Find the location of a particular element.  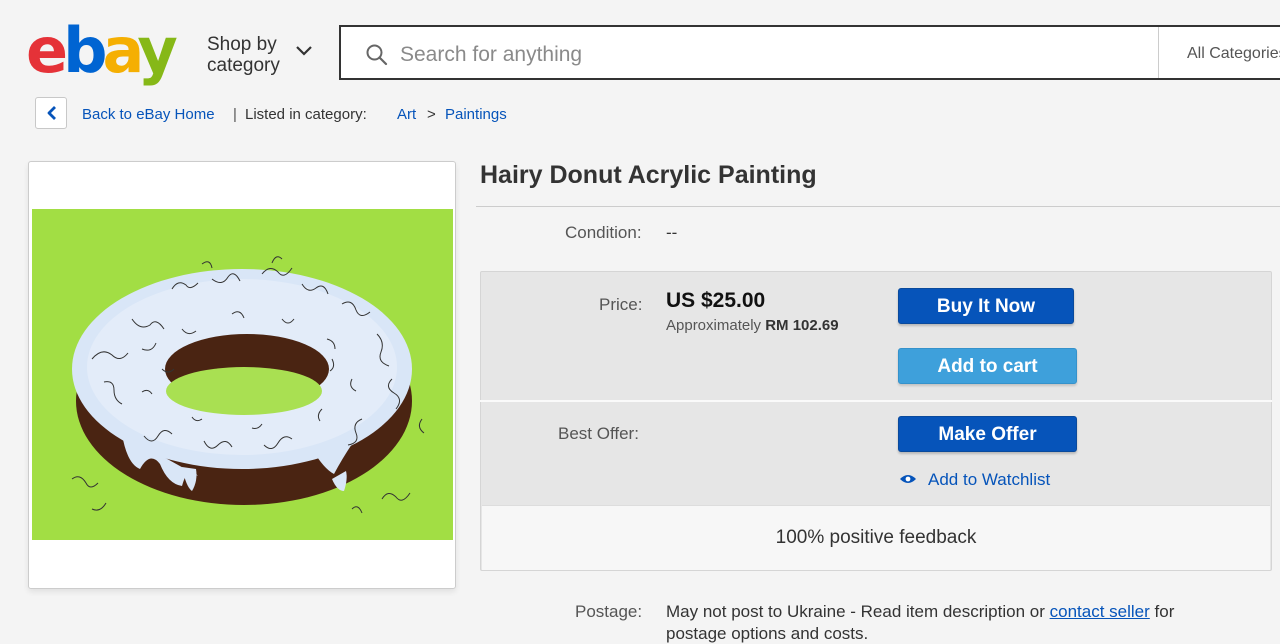

price-box-divider is located at coordinates (876, 401).